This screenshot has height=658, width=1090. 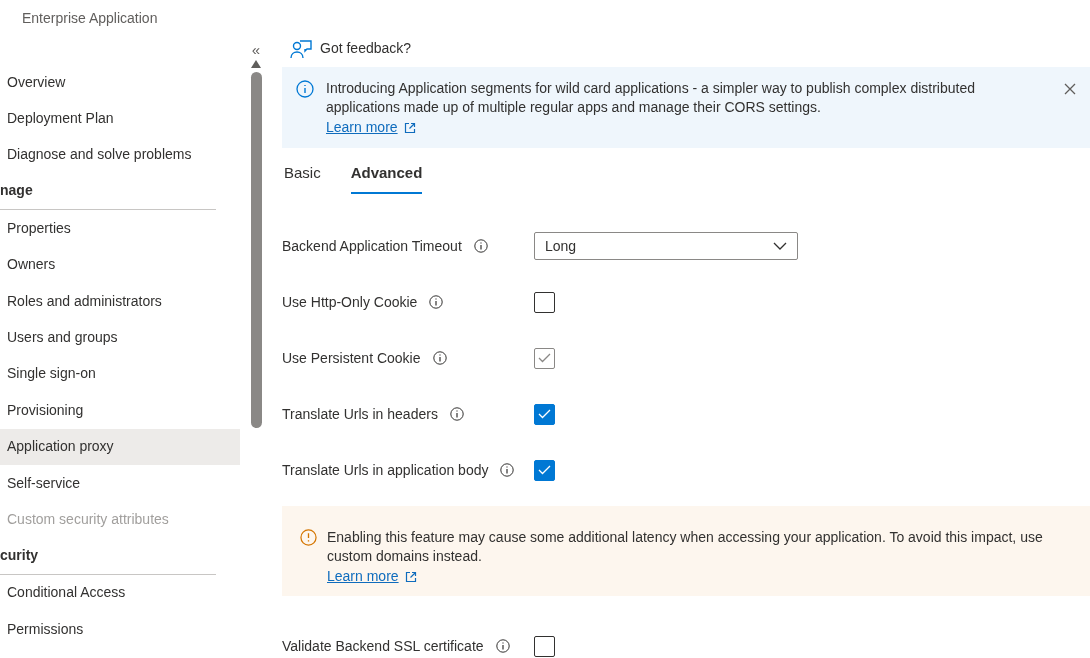 What do you see at coordinates (120, 629) in the screenshot?
I see `sidebar-item: Permissions` at bounding box center [120, 629].